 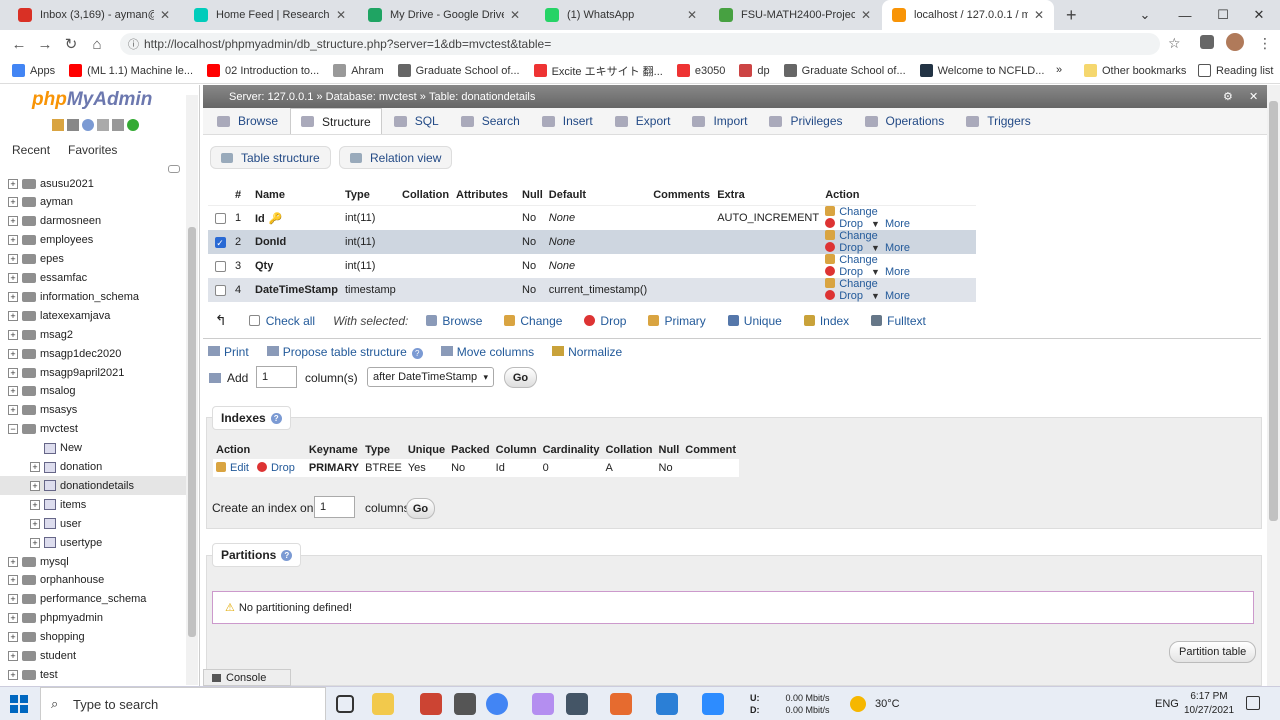 I want to click on home-nav-icon, so click(x=58, y=125).